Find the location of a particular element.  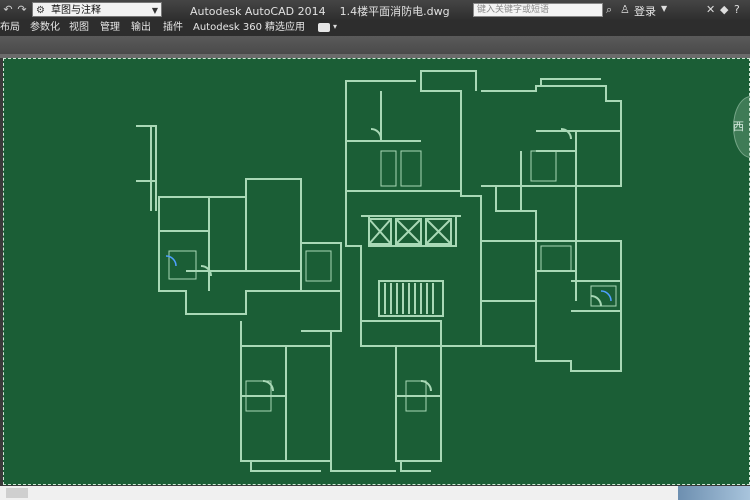

status-bar is located at coordinates (375, 493).